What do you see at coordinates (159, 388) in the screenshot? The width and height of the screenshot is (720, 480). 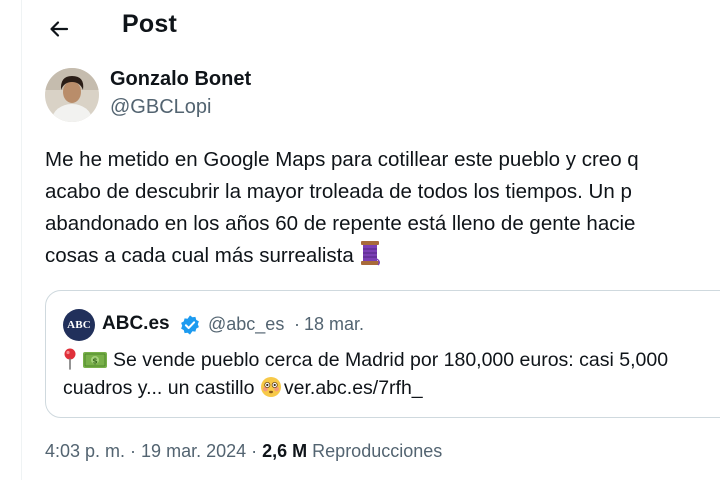 I see `quoted-line-2-text: cuadros y... un castillo` at bounding box center [159, 388].